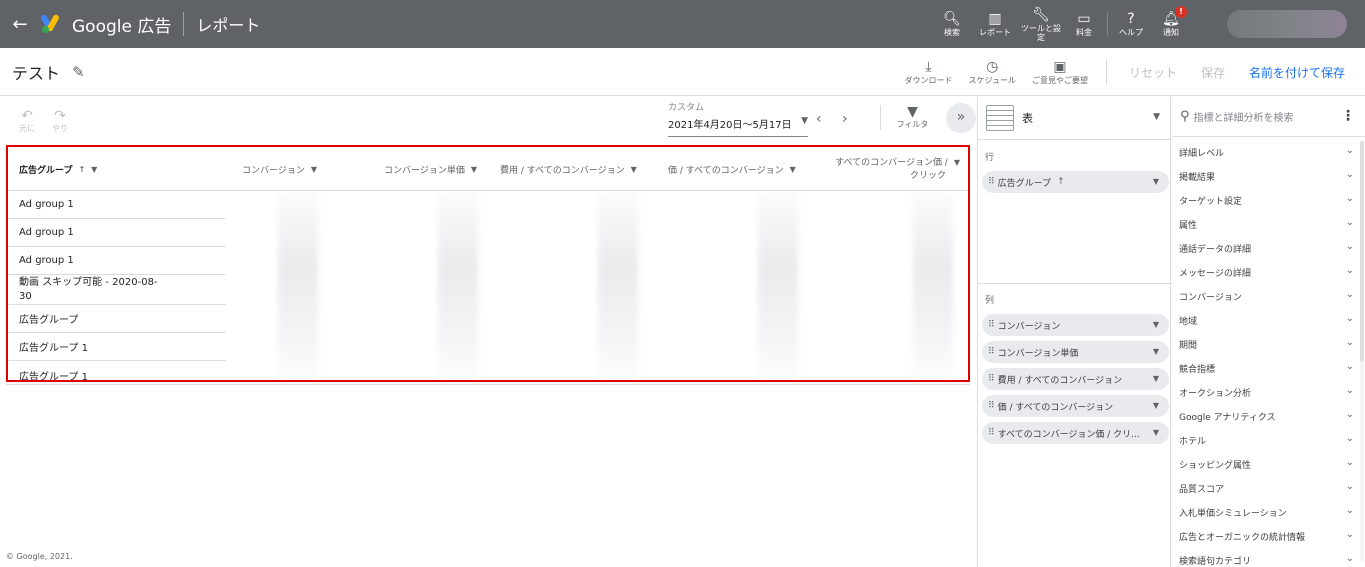 This screenshot has width=1365, height=567. Describe the element at coordinates (1265, 557) in the screenshot. I see `metric-group-item: 検索語句カテゴリ ⌄` at that location.